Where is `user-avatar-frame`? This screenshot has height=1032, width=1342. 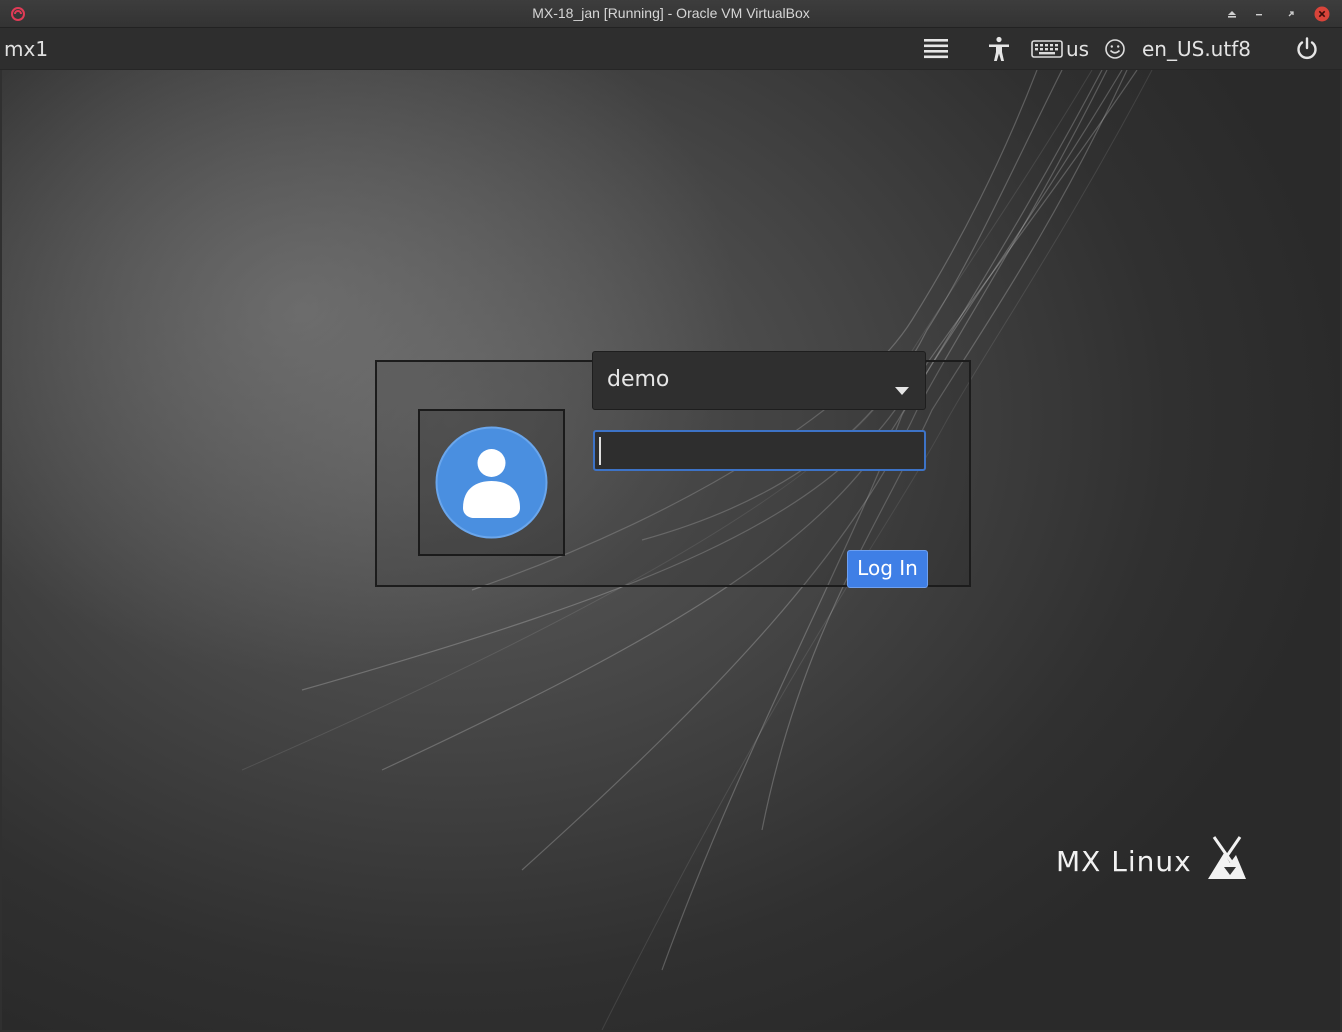
user-avatar-frame is located at coordinates (491, 482).